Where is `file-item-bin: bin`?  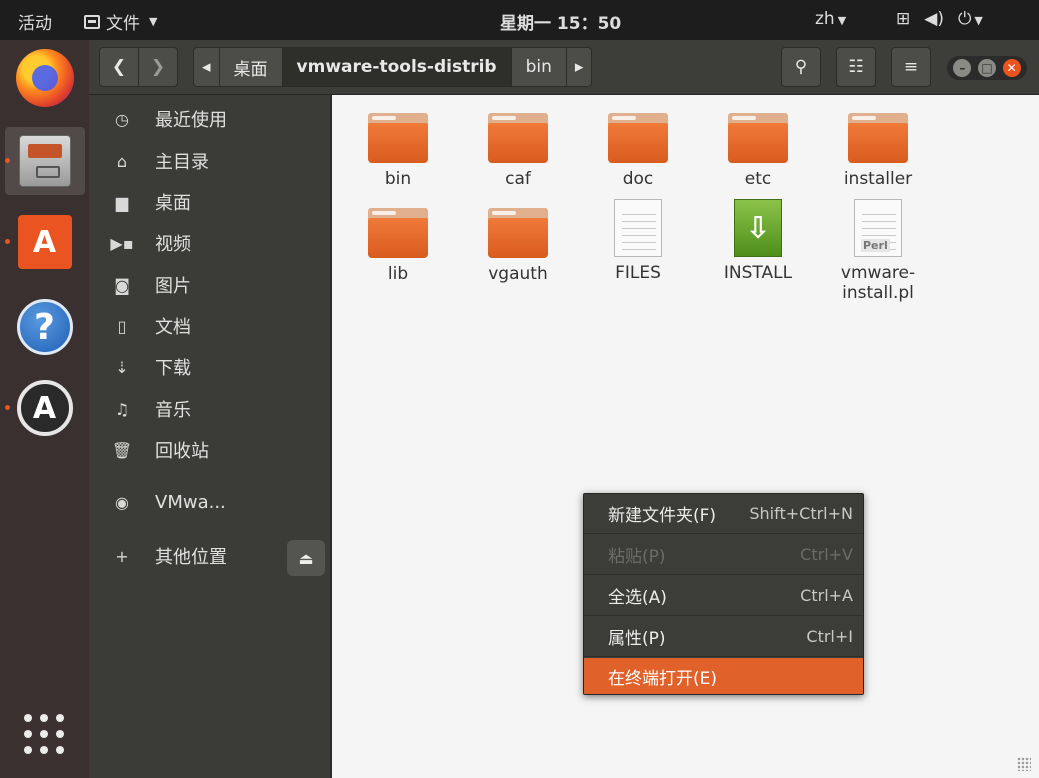
file-item-bin: bin is located at coordinates (398, 151).